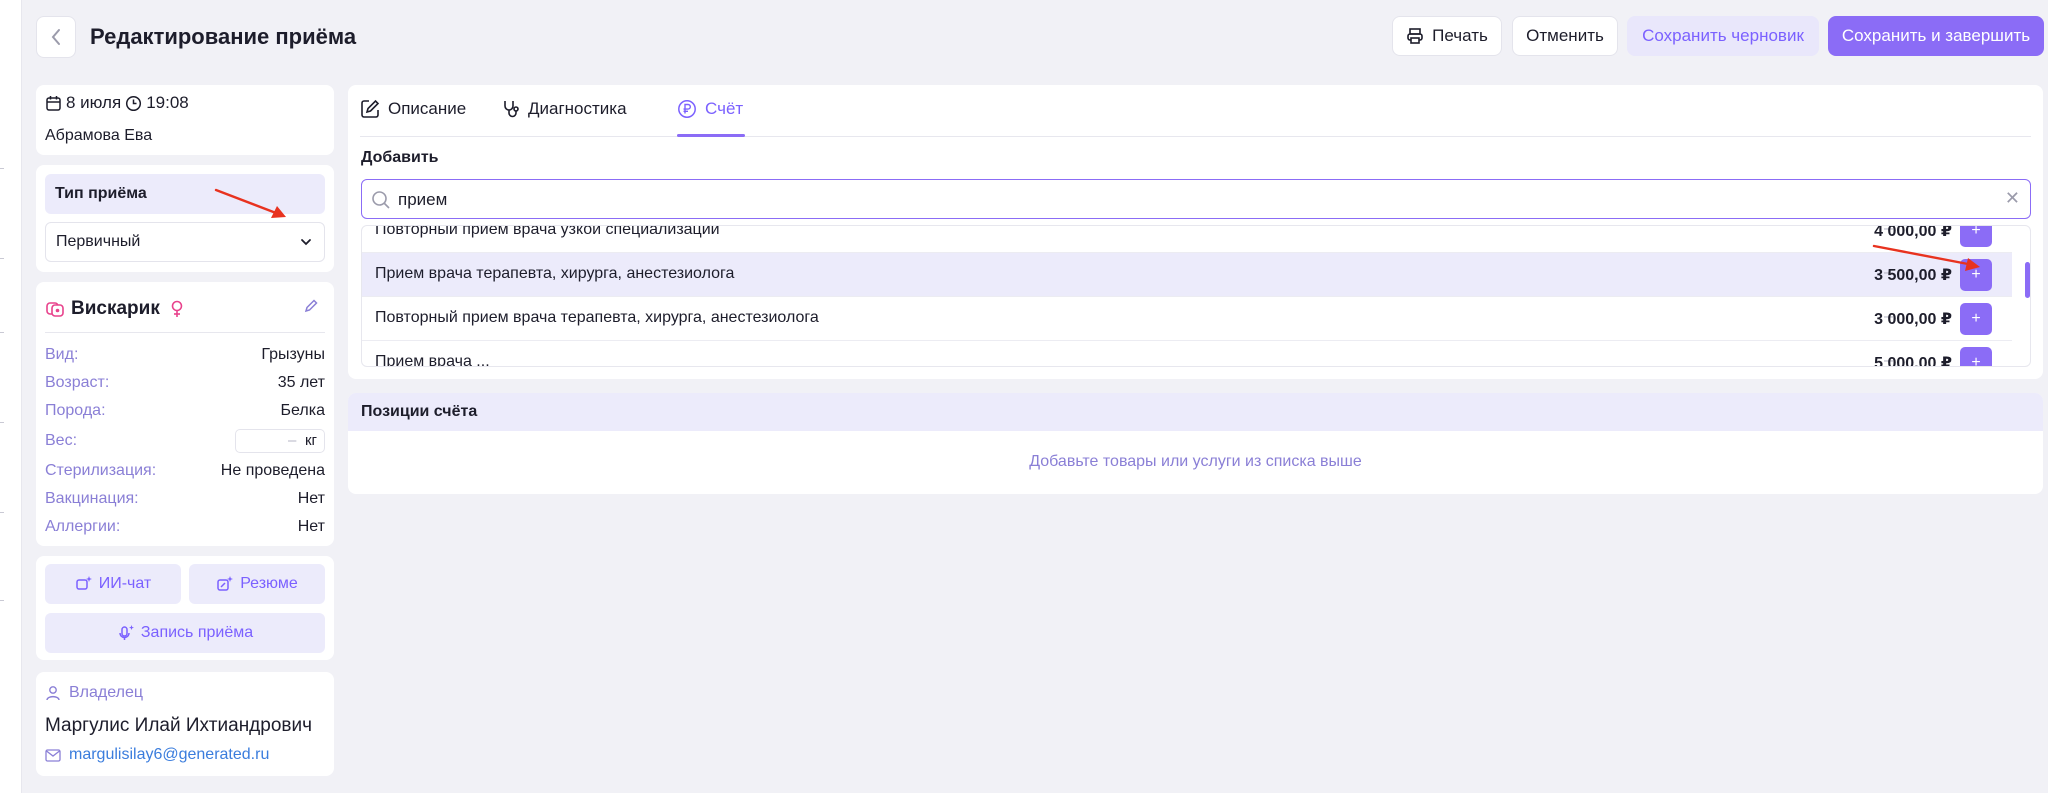  What do you see at coordinates (169, 755) in the screenshot?
I see `owner-email: margulisilay6@generated.ru` at bounding box center [169, 755].